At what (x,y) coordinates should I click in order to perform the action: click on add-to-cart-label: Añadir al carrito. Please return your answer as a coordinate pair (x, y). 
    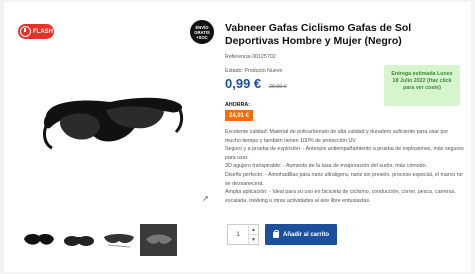
    Looking at the image, I should click on (305, 234).